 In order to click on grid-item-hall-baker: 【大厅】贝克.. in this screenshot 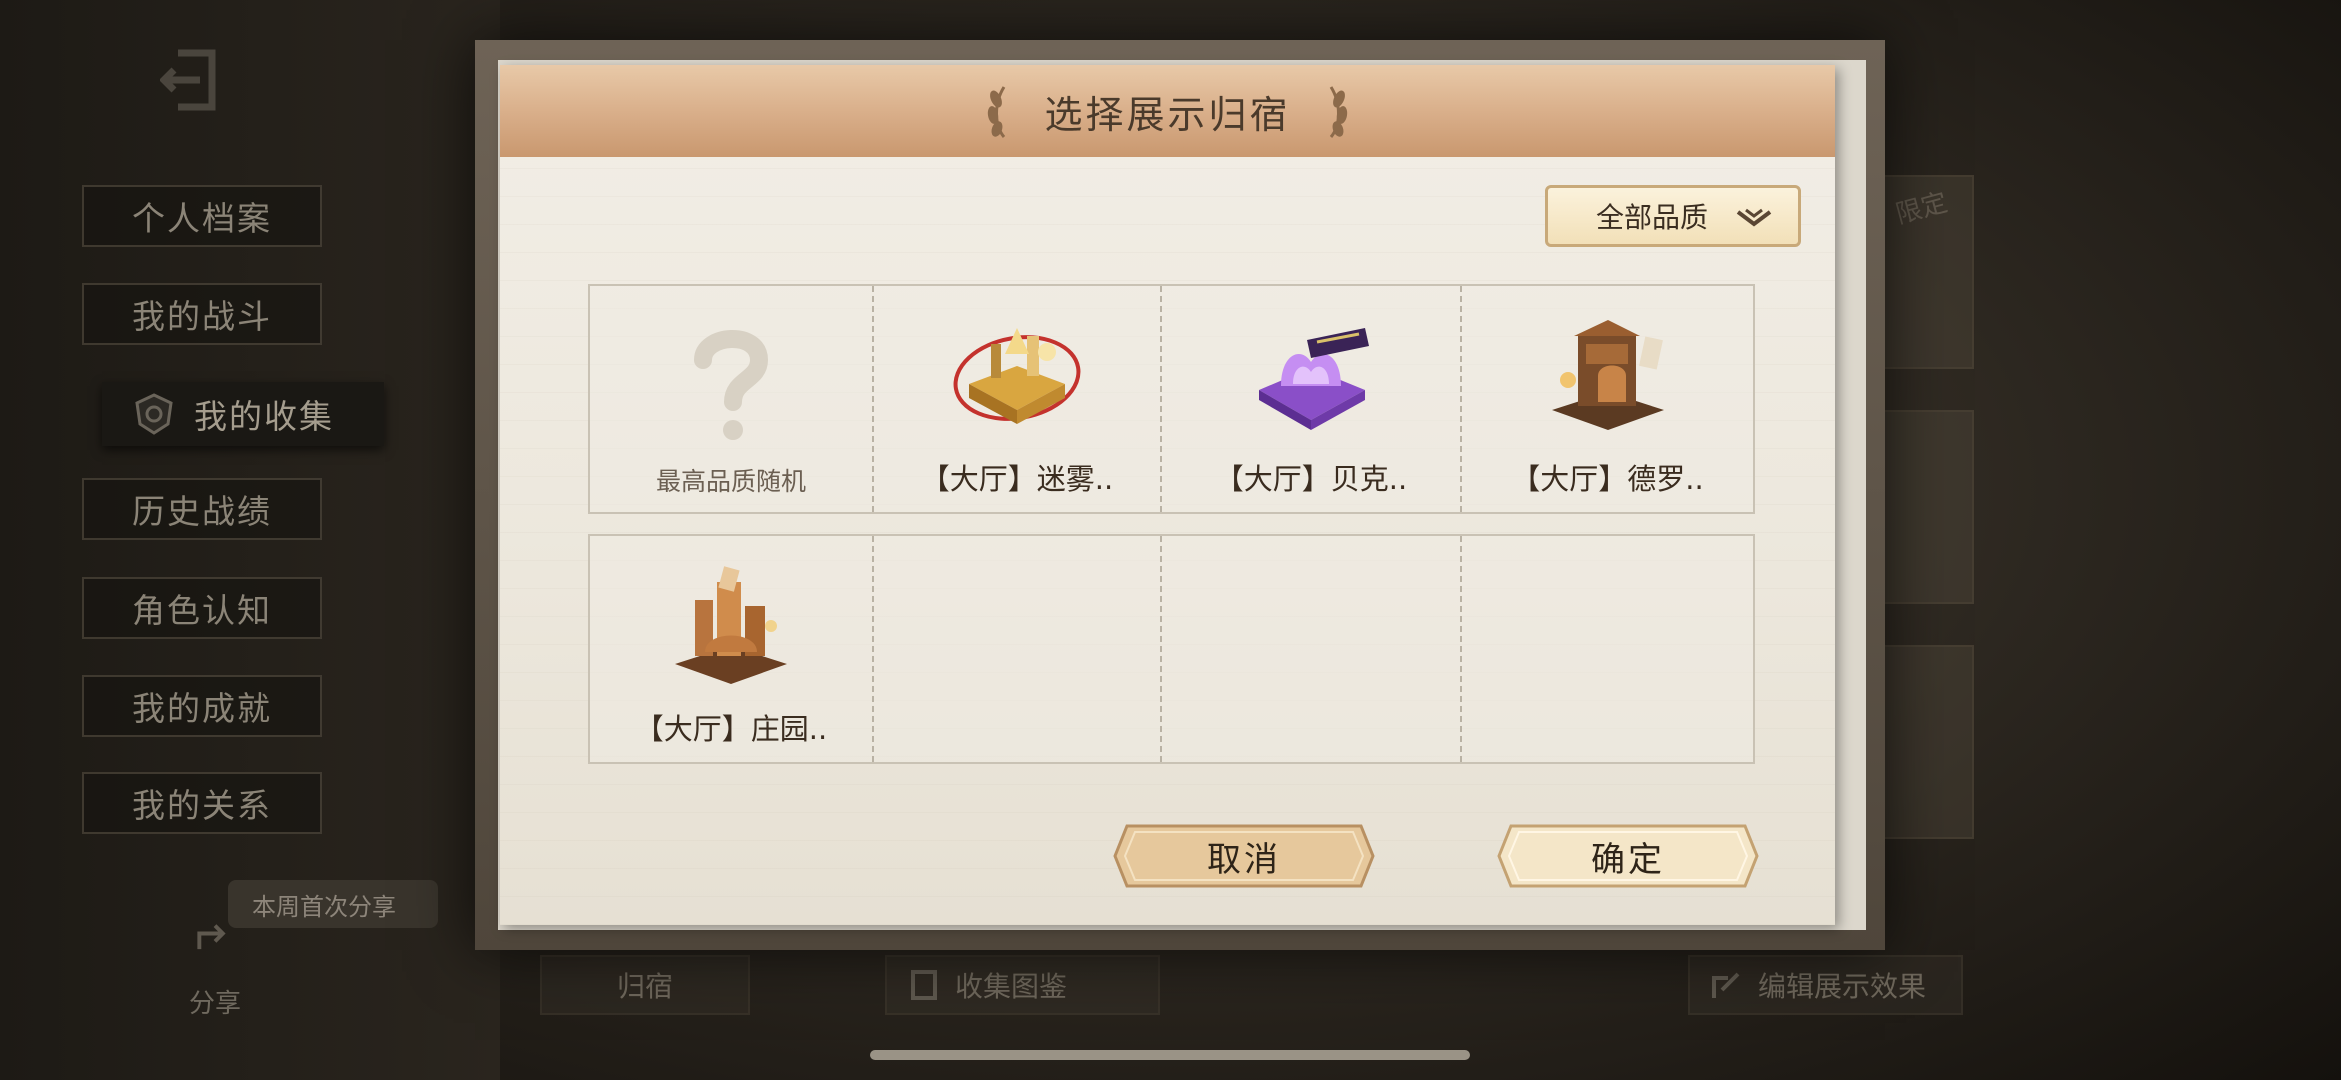, I will do `click(1310, 399)`.